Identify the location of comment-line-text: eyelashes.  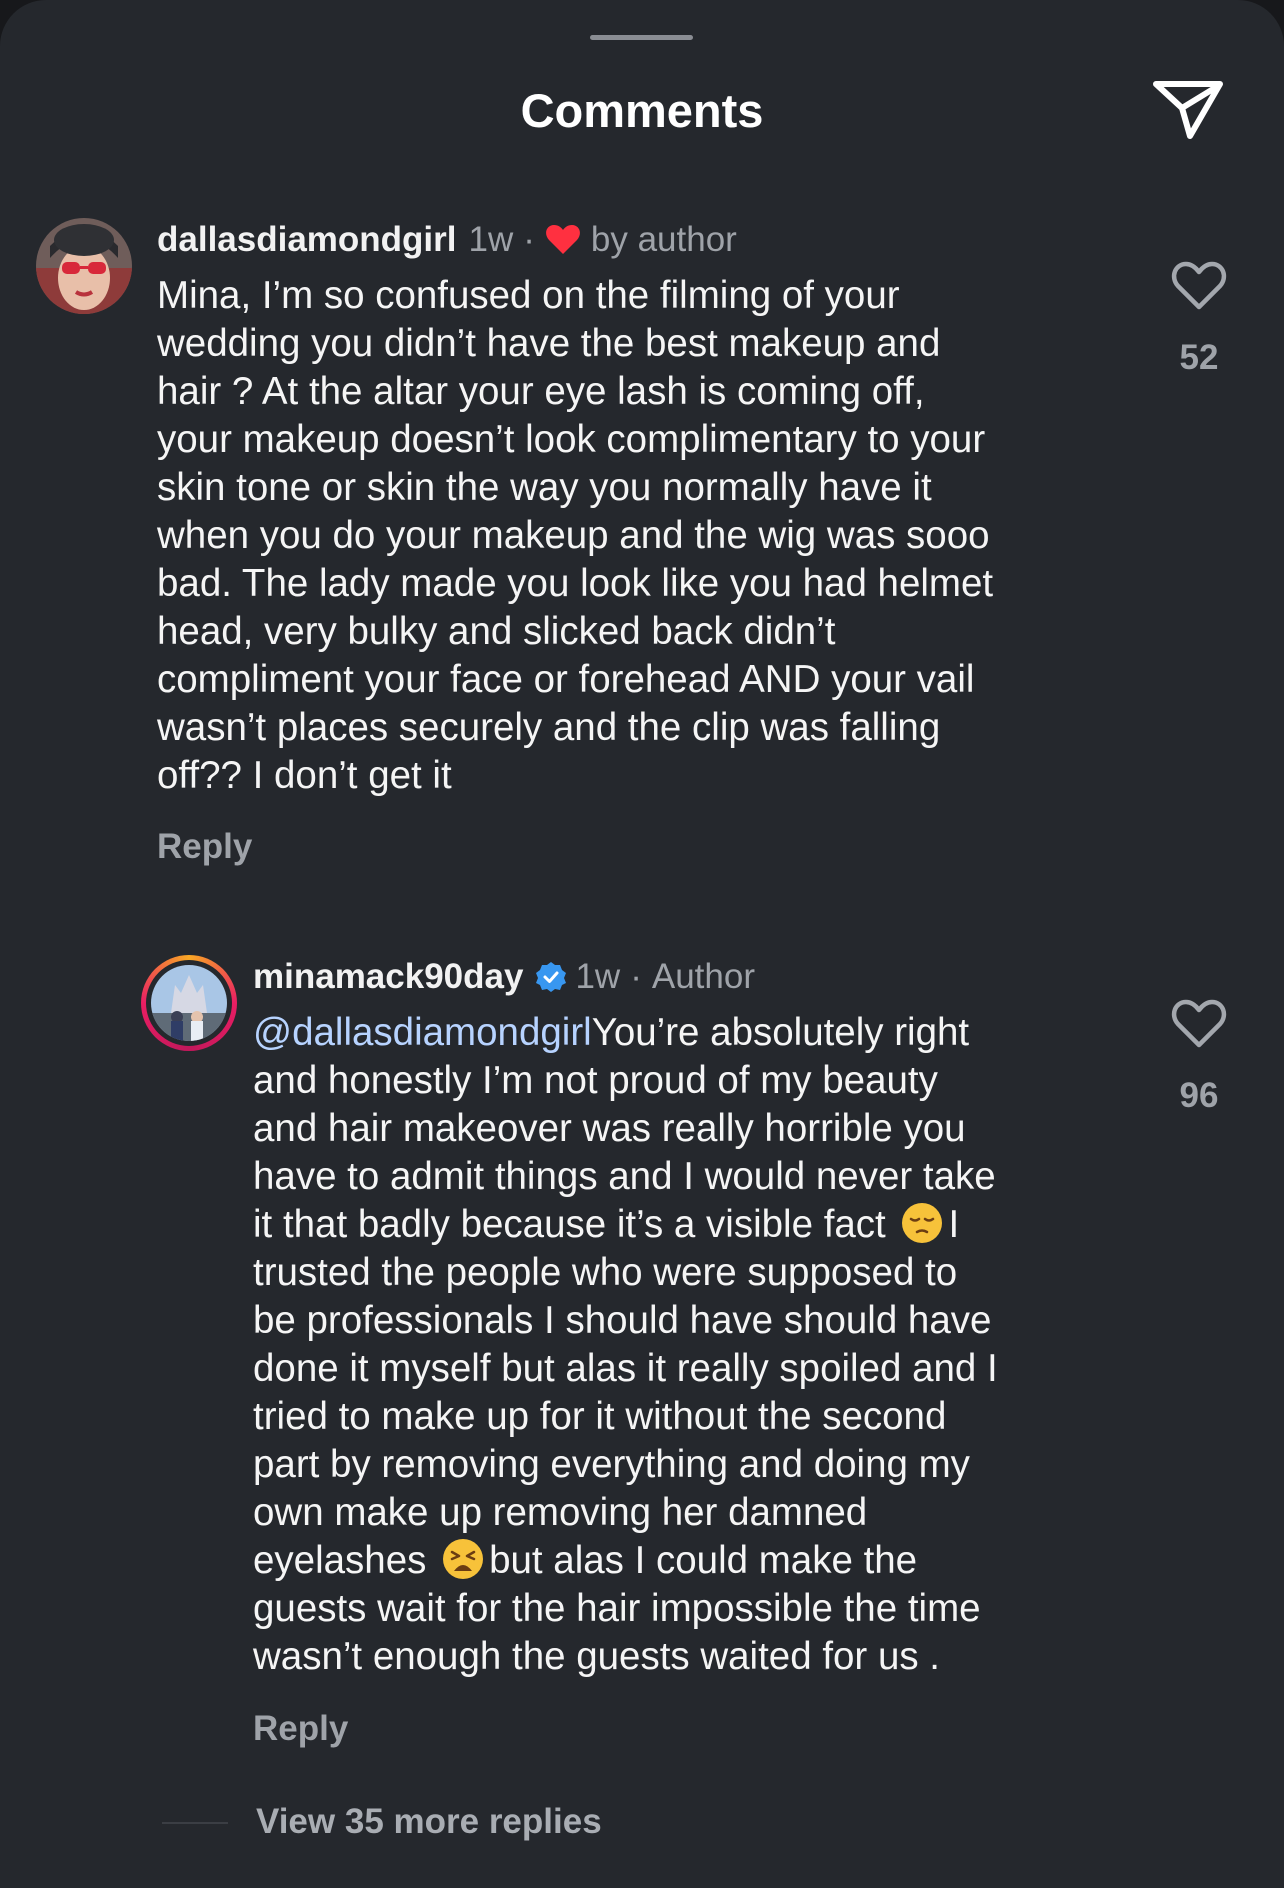
(345, 1560).